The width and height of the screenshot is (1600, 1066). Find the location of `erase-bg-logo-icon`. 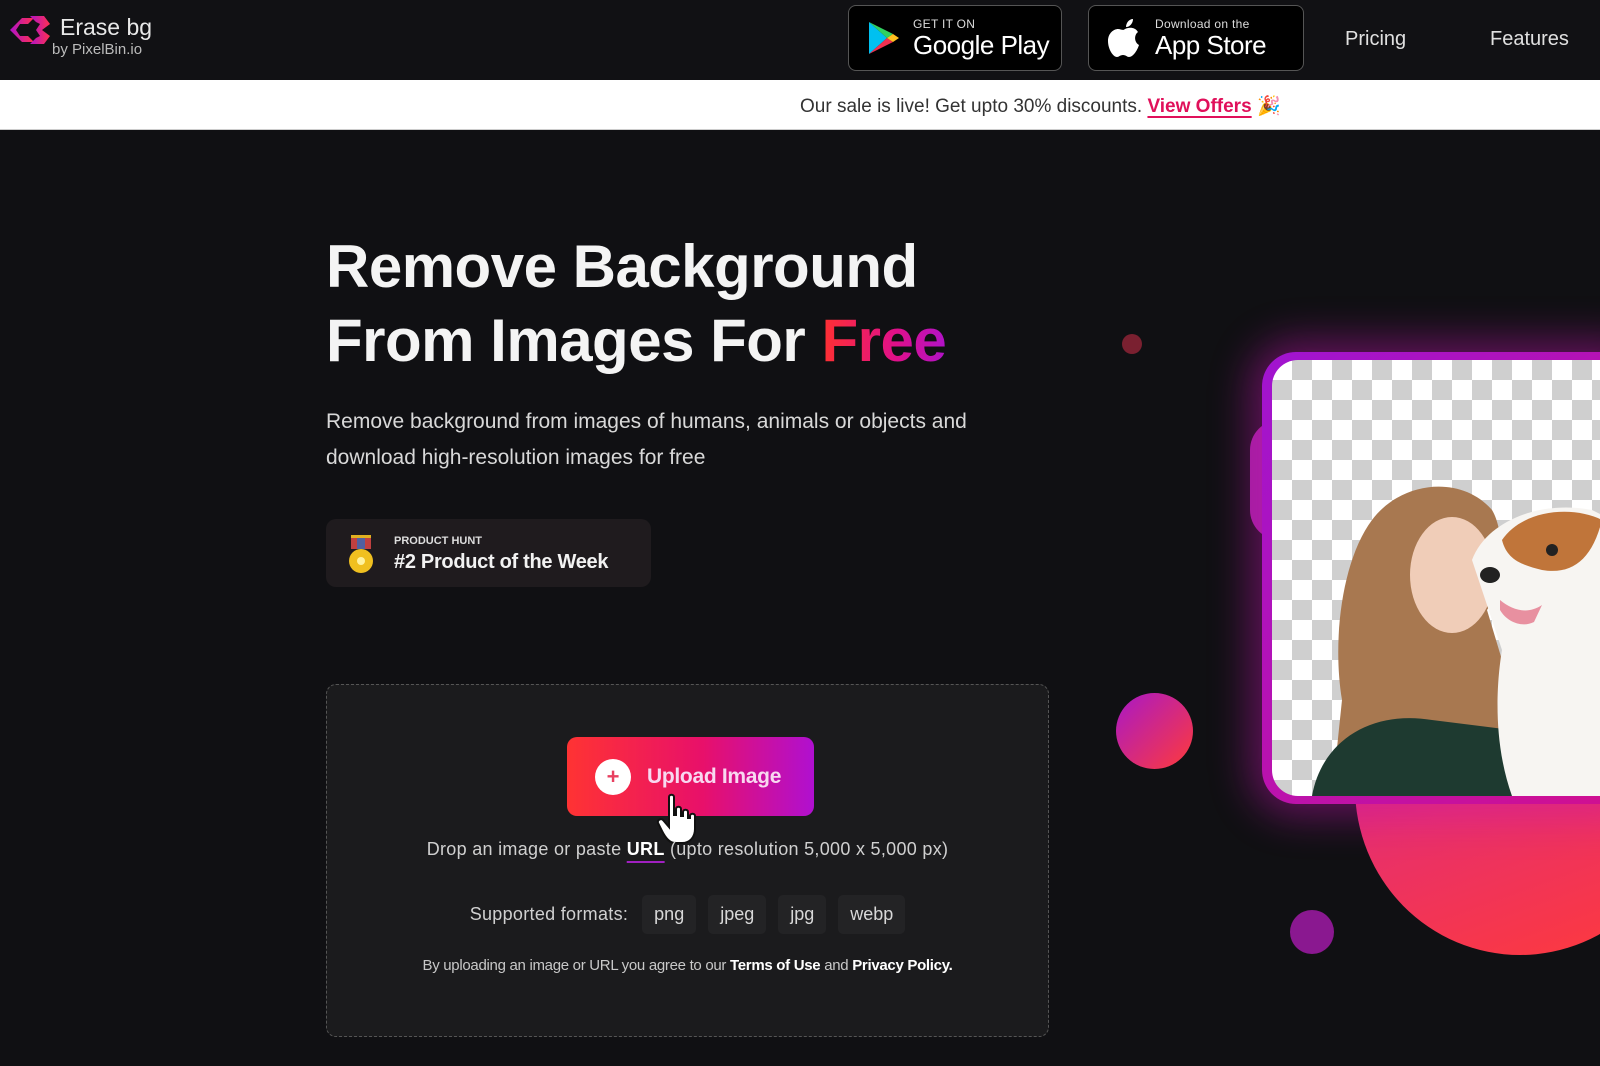

erase-bg-logo-icon is located at coordinates (30, 30).